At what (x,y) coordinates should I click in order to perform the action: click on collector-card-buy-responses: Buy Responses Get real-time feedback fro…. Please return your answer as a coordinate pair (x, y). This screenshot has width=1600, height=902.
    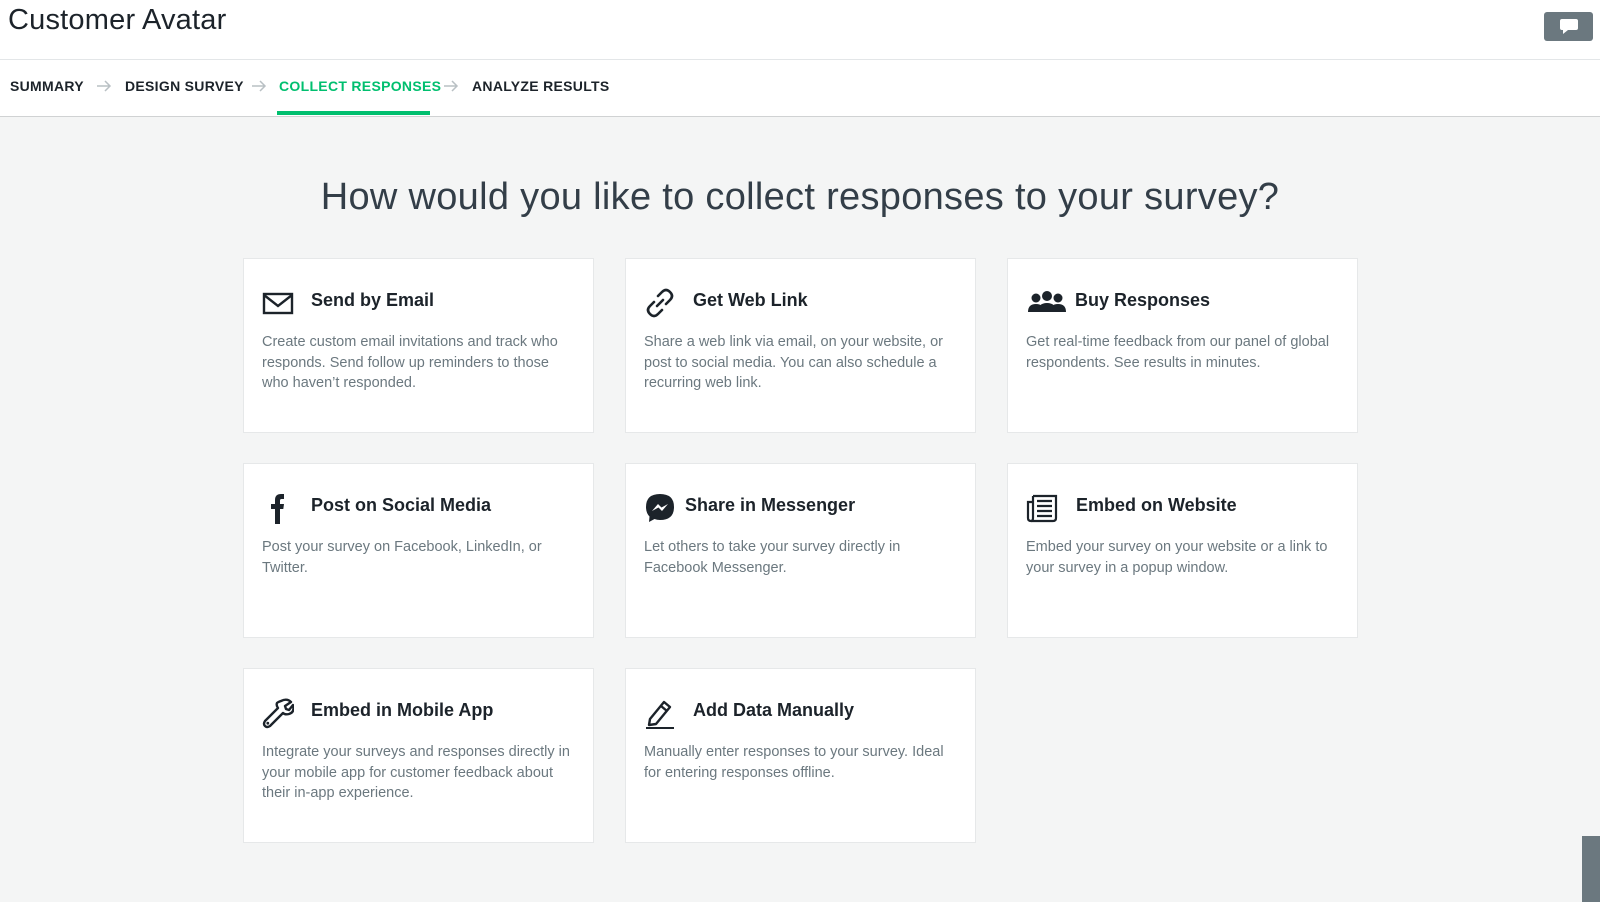
    Looking at the image, I should click on (1182, 345).